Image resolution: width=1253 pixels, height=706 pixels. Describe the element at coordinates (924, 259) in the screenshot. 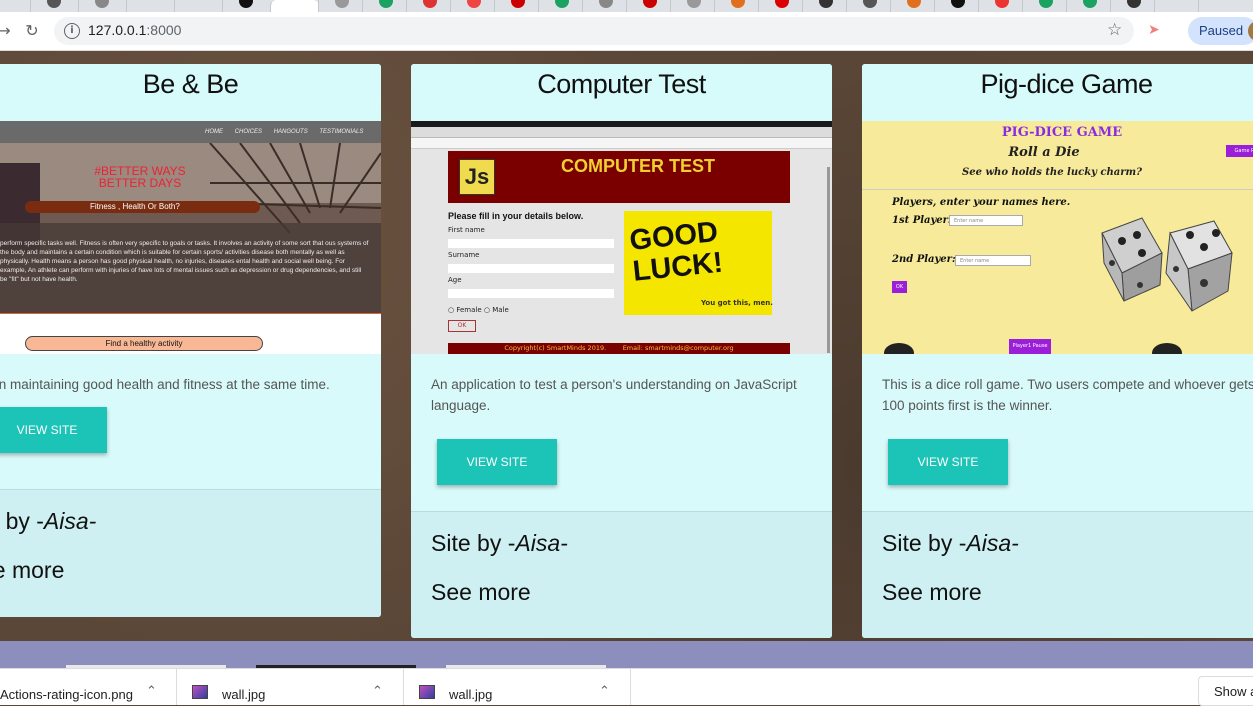

I see `shot-player2-label: 2nd Player:` at that location.